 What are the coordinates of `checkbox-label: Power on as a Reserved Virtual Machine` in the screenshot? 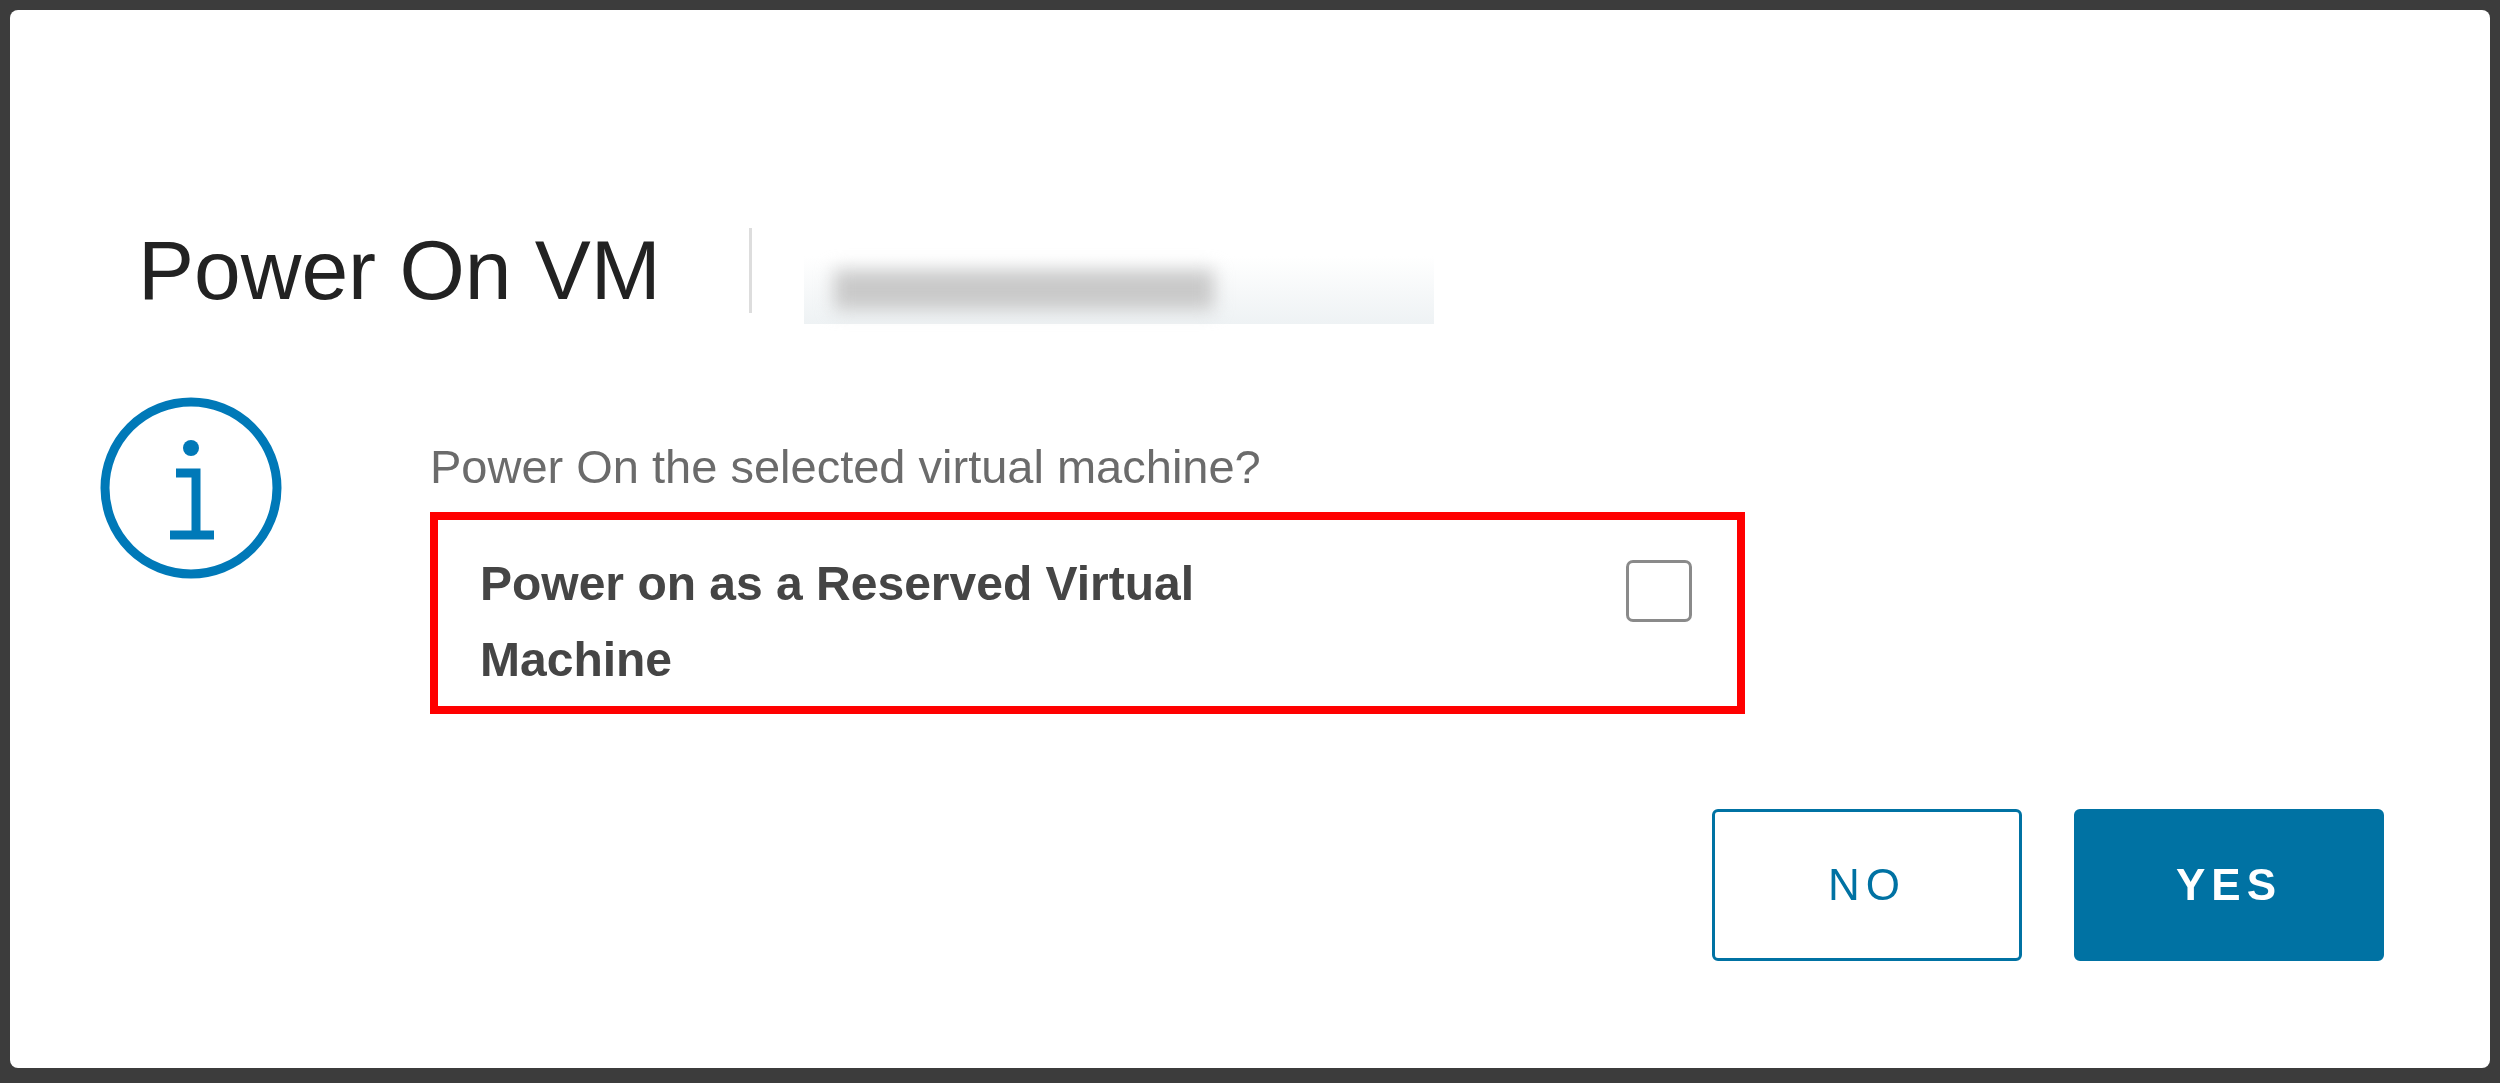 It's located at (838, 622).